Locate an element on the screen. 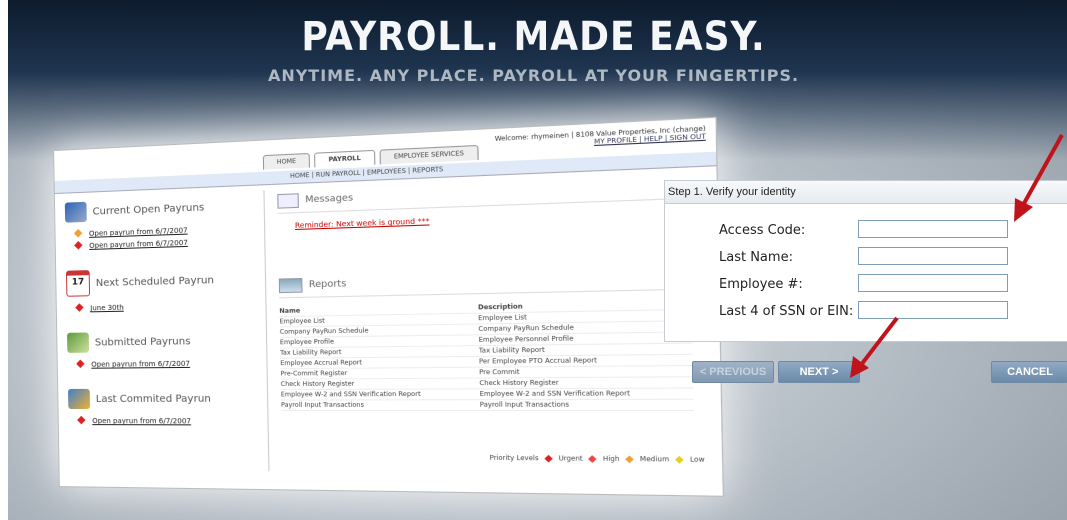 This screenshot has width=1067, height=520. headline: PAYROLL. MADE EASY. is located at coordinates (533, 37).